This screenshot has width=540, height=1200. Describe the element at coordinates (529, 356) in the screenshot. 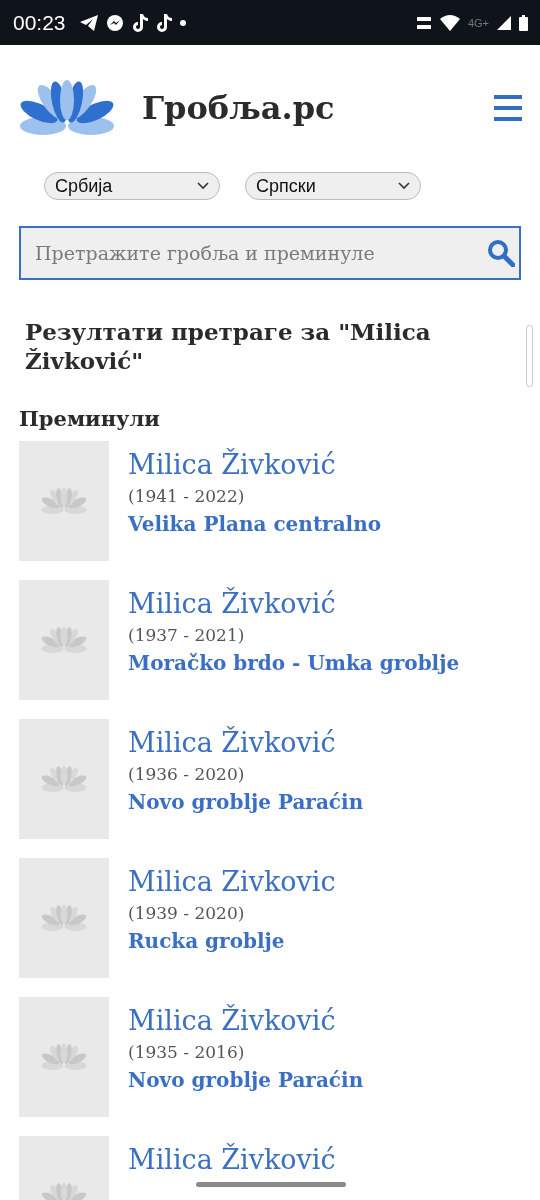

I see `scrollbar` at that location.